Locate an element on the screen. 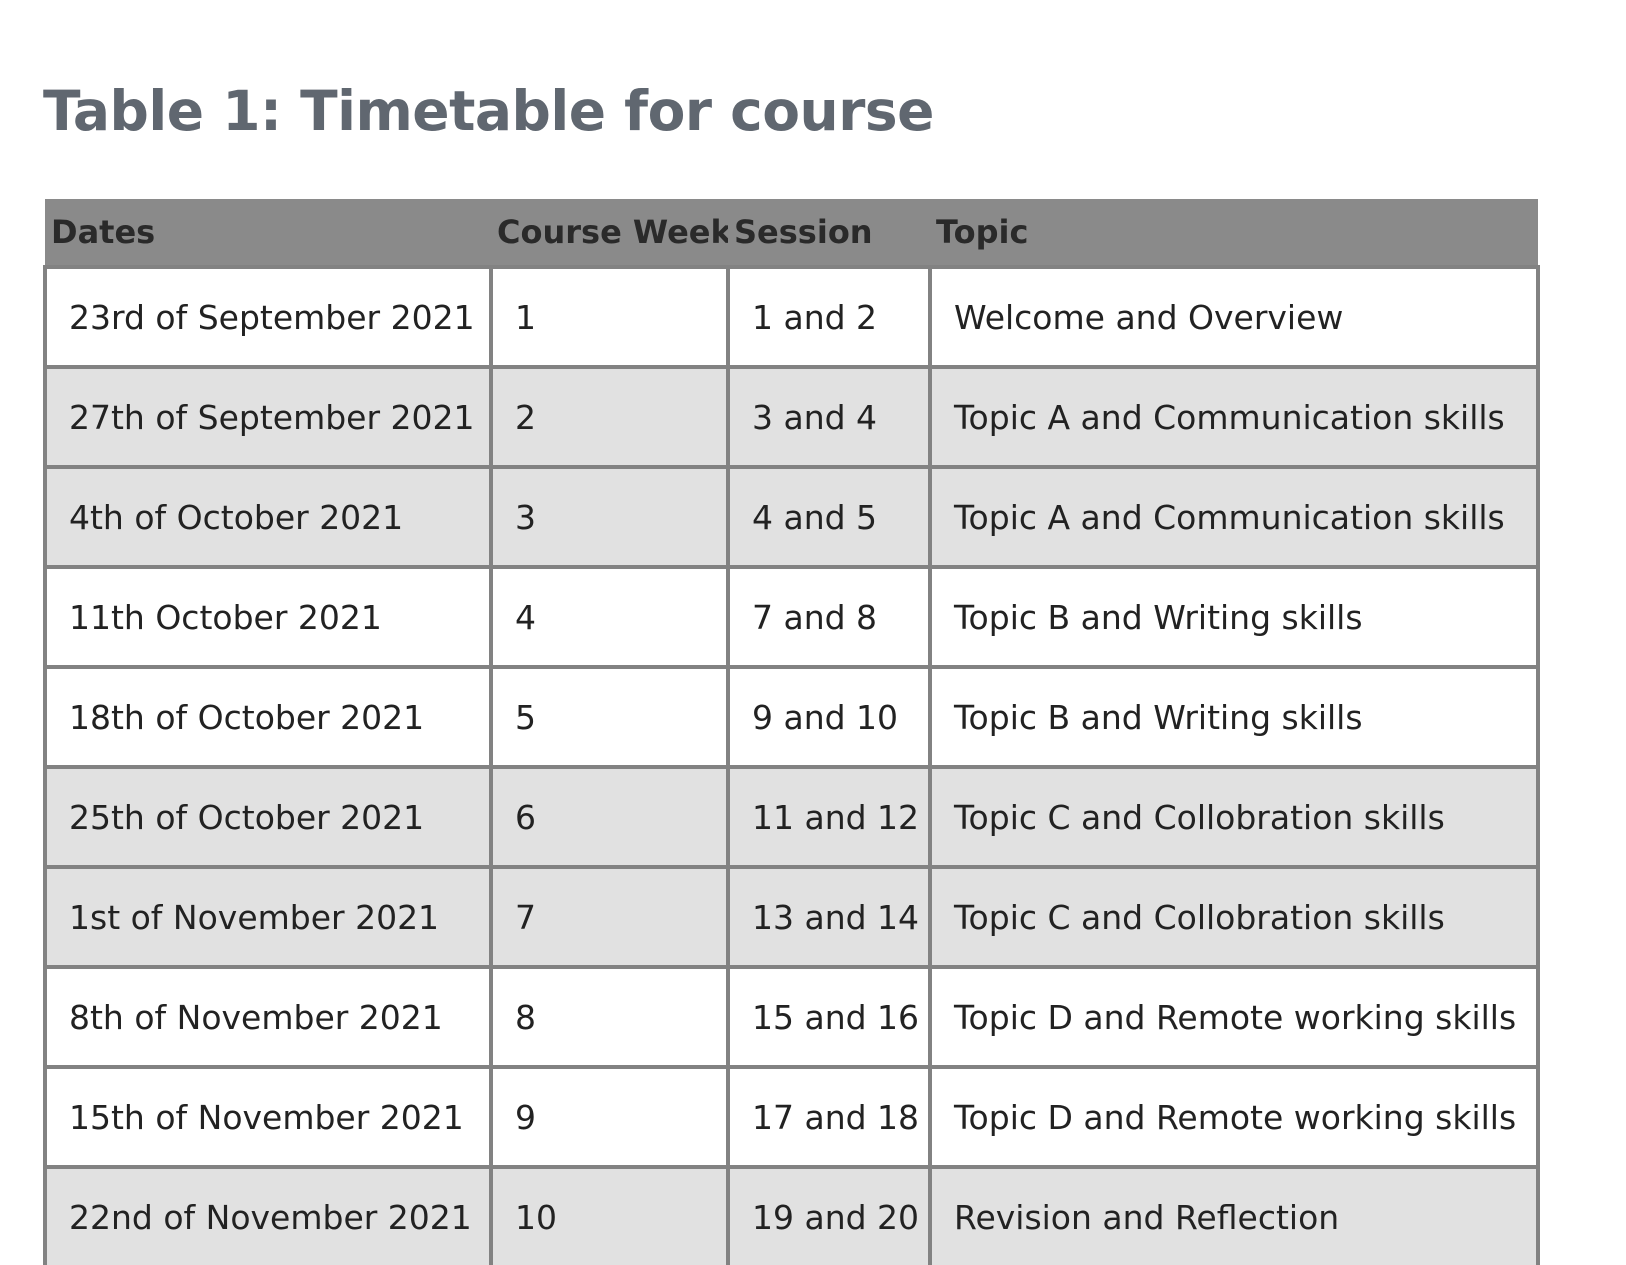  cell-course-week: 7 is located at coordinates (609, 917).